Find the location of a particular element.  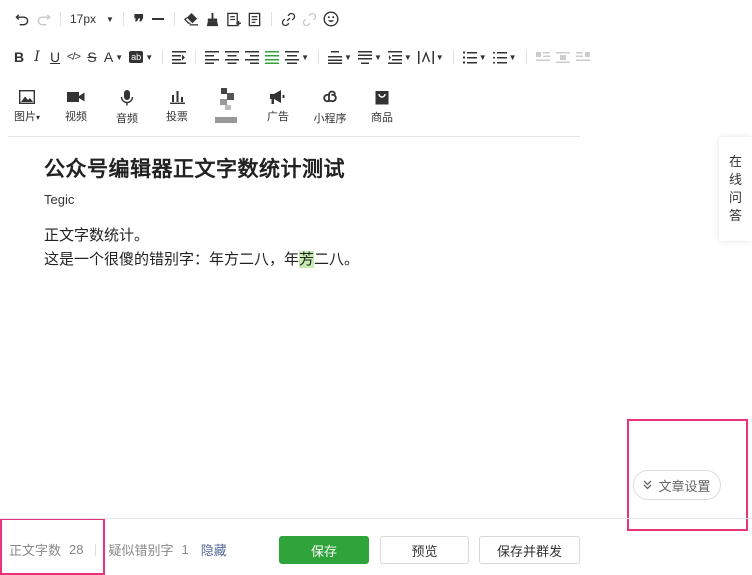

footer-divider is located at coordinates (376, 518).